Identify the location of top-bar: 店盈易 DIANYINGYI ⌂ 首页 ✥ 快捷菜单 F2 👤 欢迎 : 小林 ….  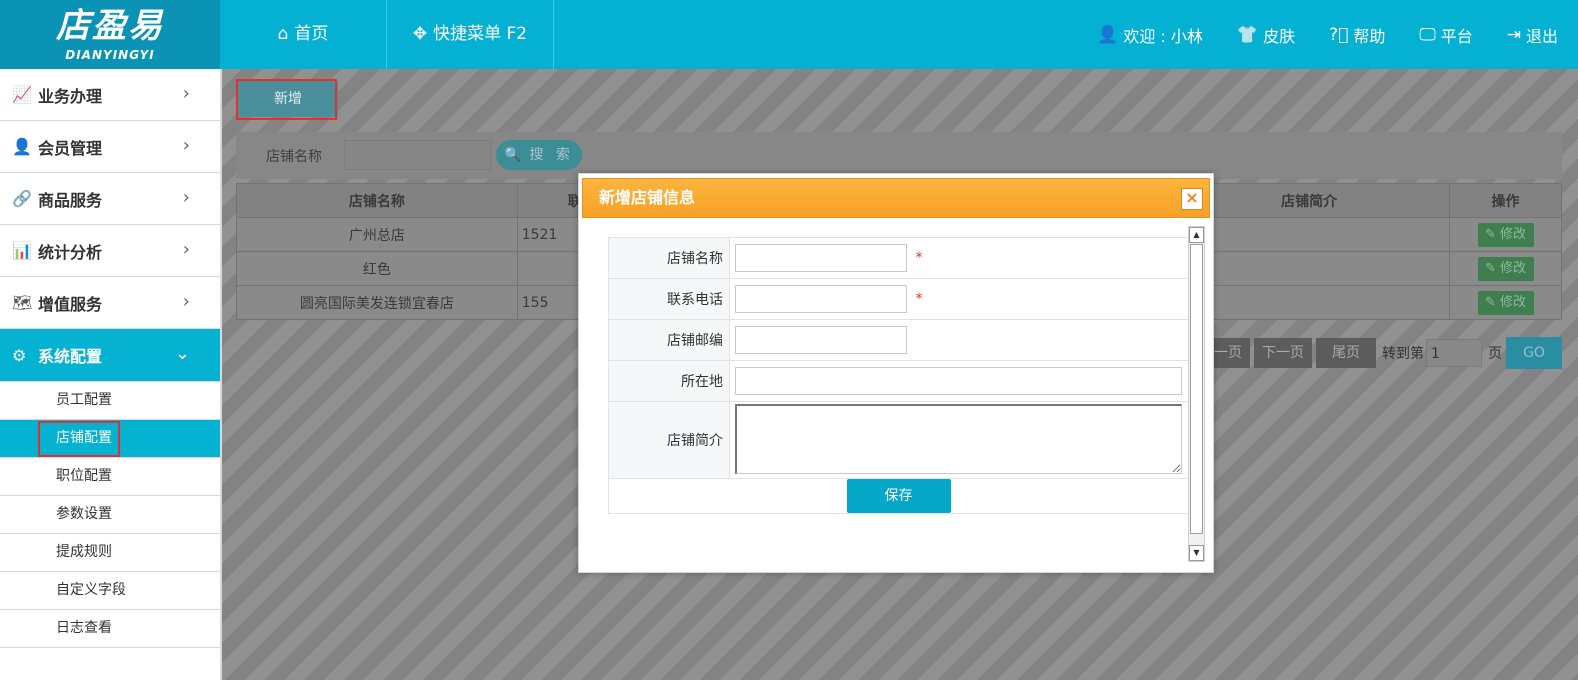
(789, 34).